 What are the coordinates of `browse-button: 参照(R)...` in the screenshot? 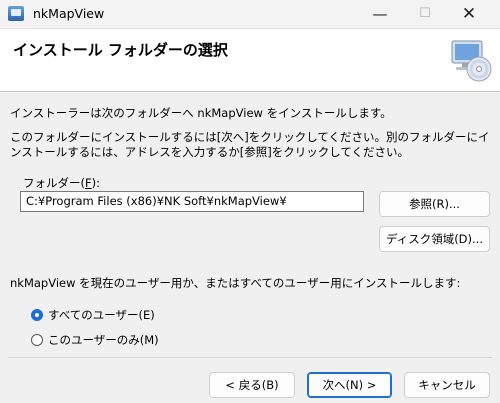 It's located at (434, 204).